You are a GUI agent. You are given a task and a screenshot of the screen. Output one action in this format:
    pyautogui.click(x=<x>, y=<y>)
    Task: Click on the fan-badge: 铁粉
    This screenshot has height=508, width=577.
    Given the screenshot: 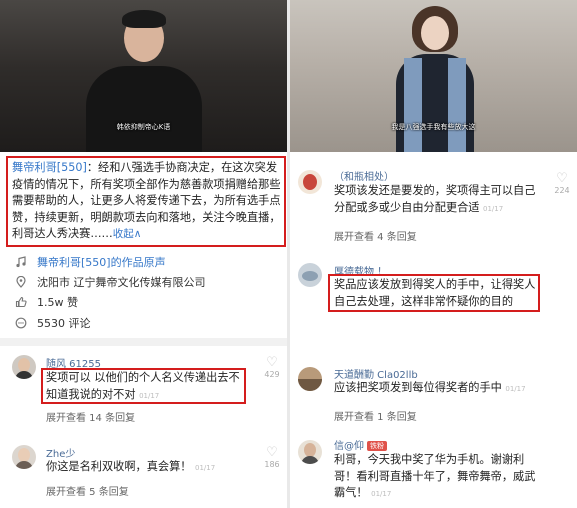 What is the action you would take?
    pyautogui.click(x=377, y=446)
    